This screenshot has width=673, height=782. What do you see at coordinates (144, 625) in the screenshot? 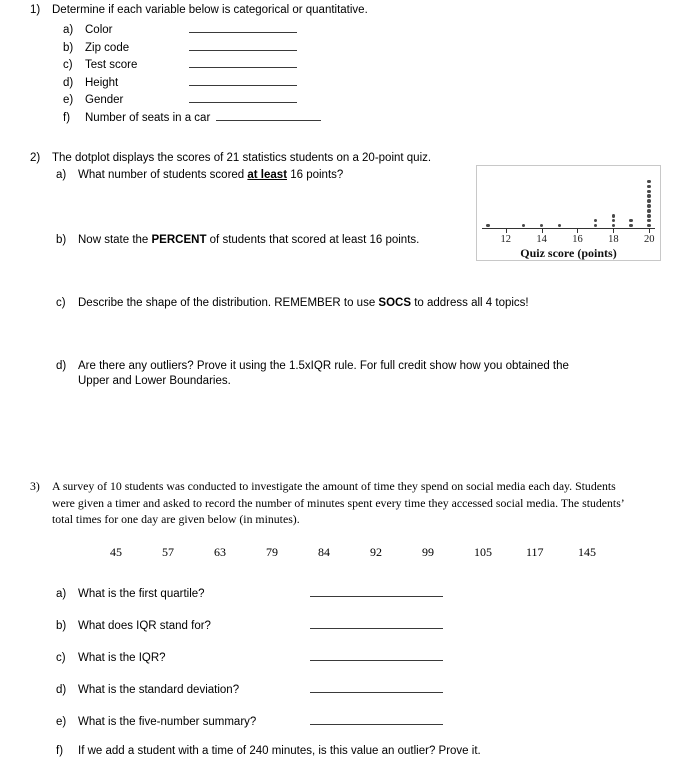
I see `item-label: What does IQR stand for?` at bounding box center [144, 625].